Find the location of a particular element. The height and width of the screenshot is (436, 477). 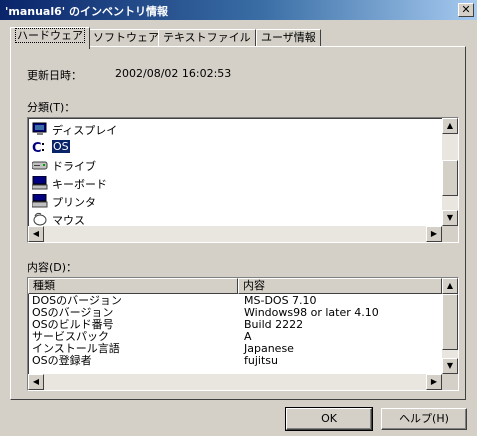

mouse-icon is located at coordinates (40, 219).